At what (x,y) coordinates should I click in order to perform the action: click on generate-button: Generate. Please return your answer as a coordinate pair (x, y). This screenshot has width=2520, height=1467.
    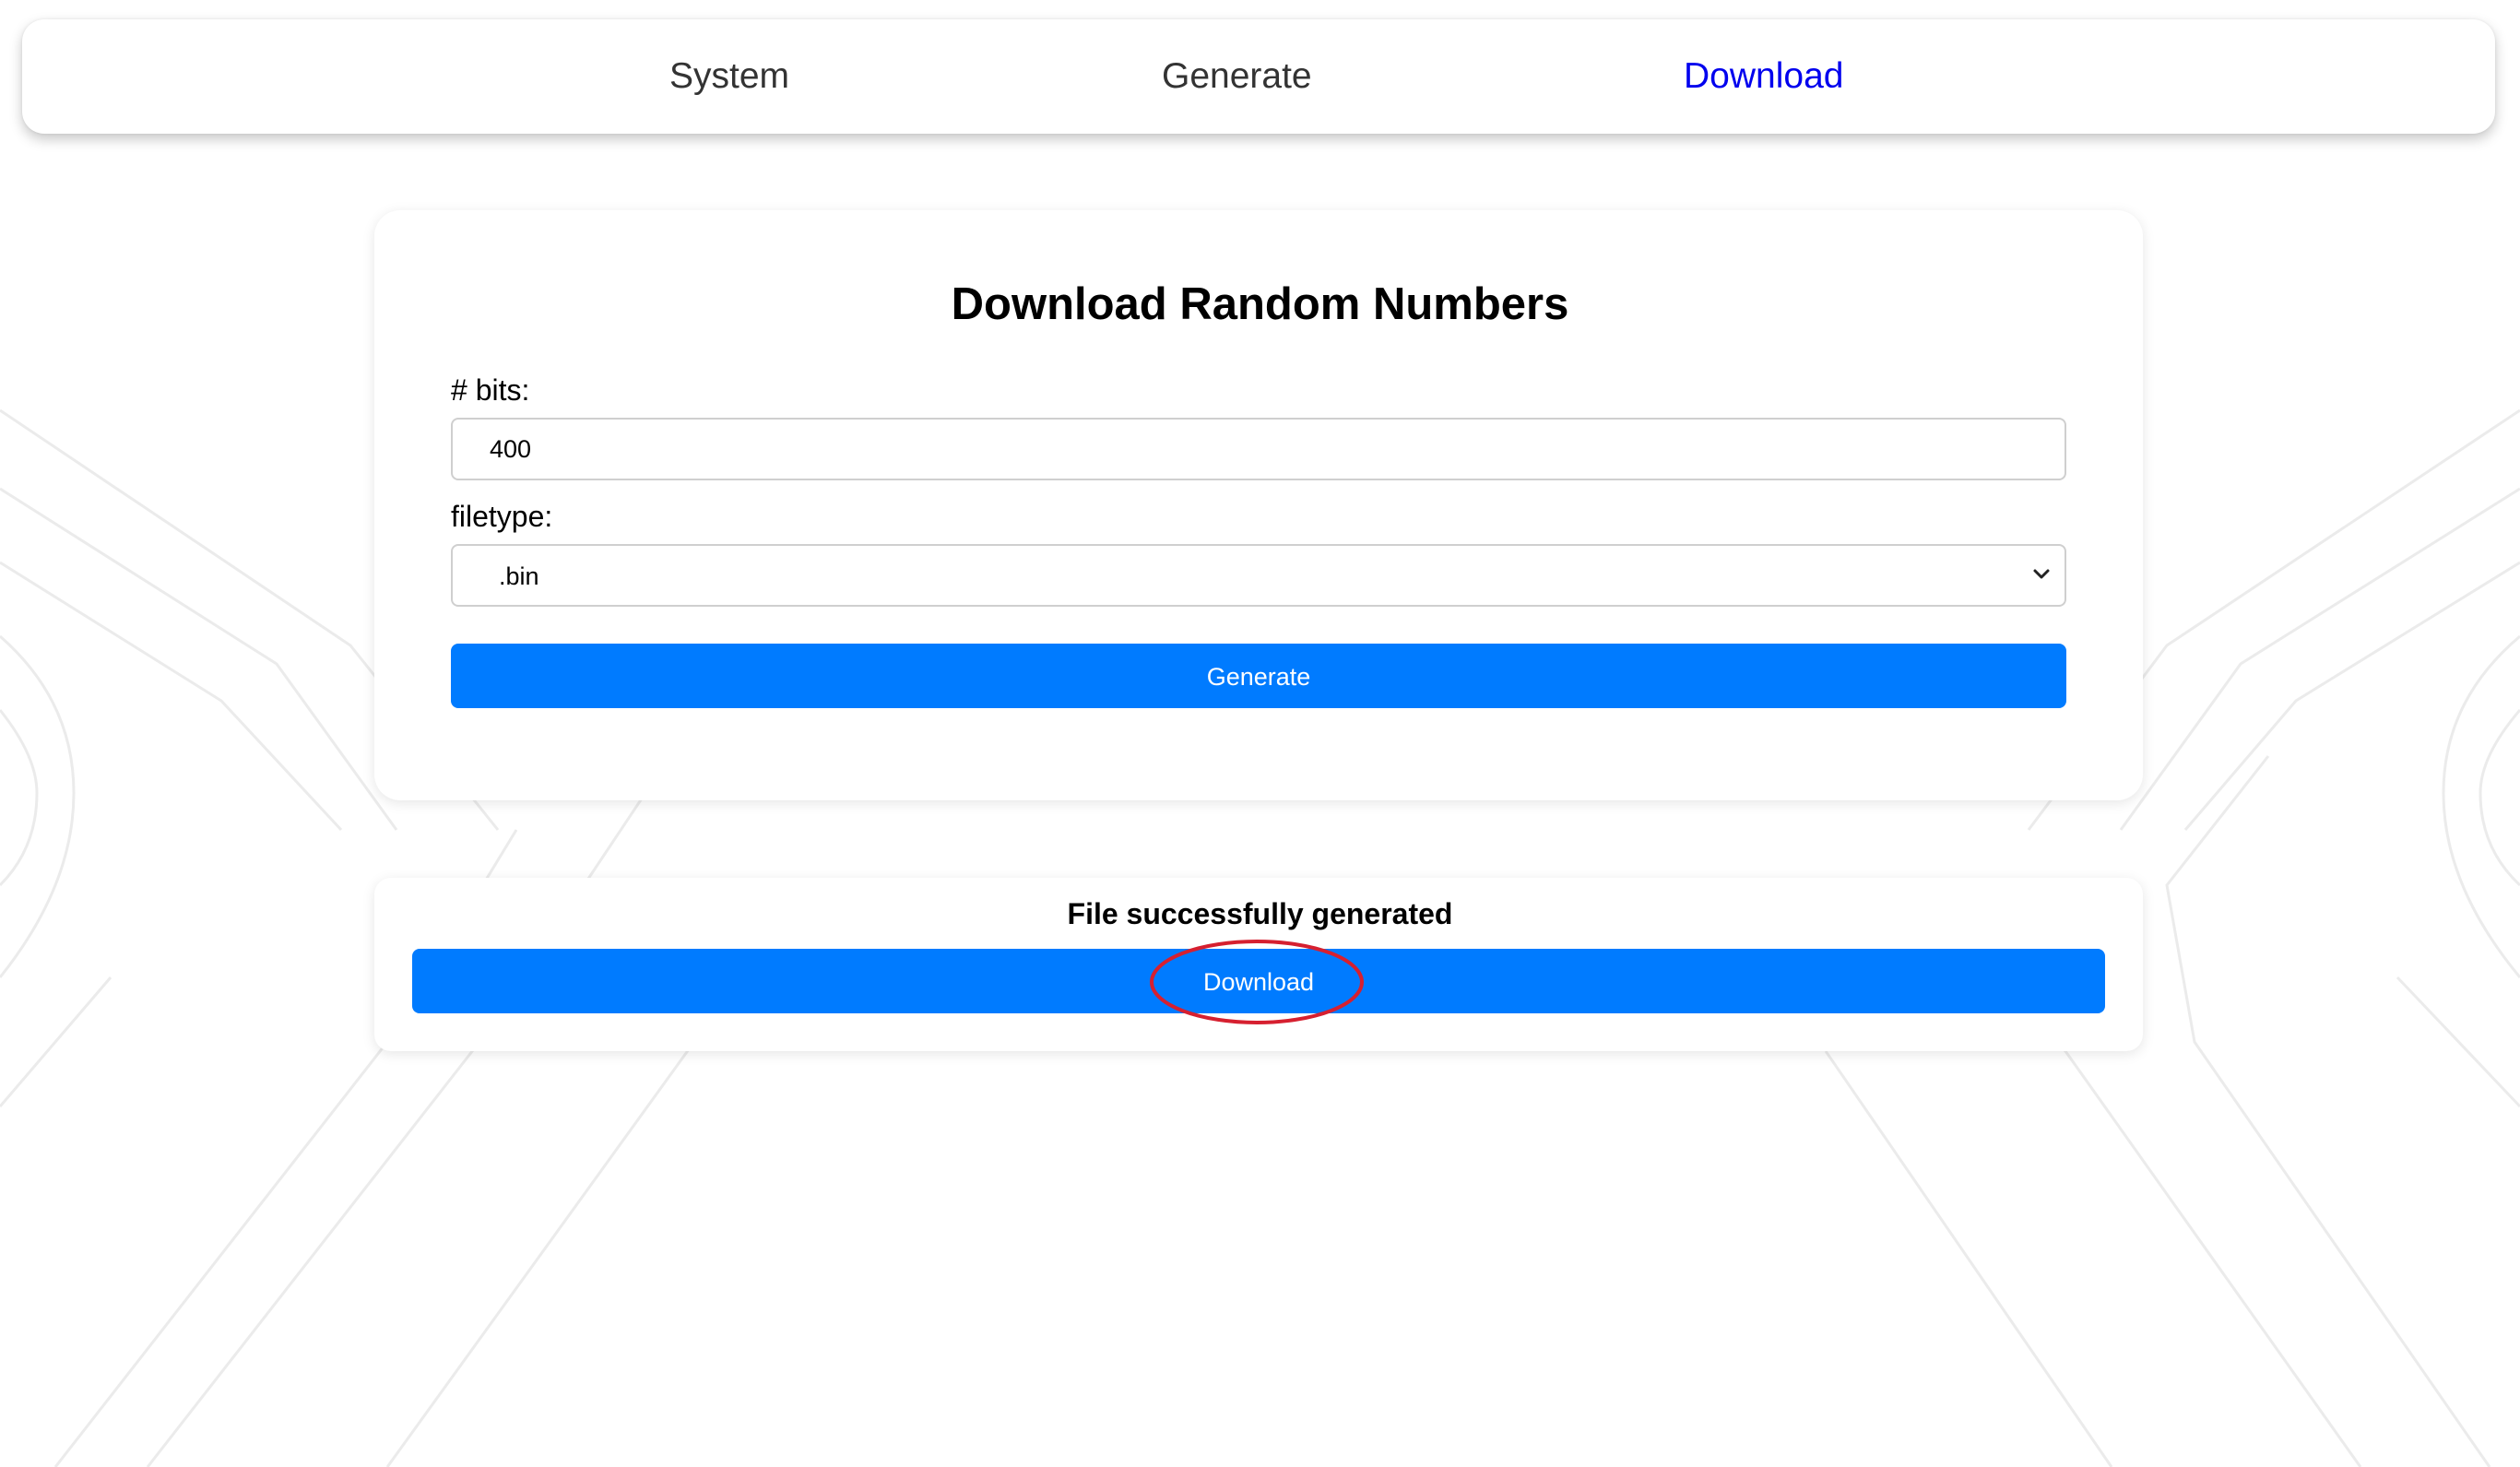
    Looking at the image, I should click on (1258, 676).